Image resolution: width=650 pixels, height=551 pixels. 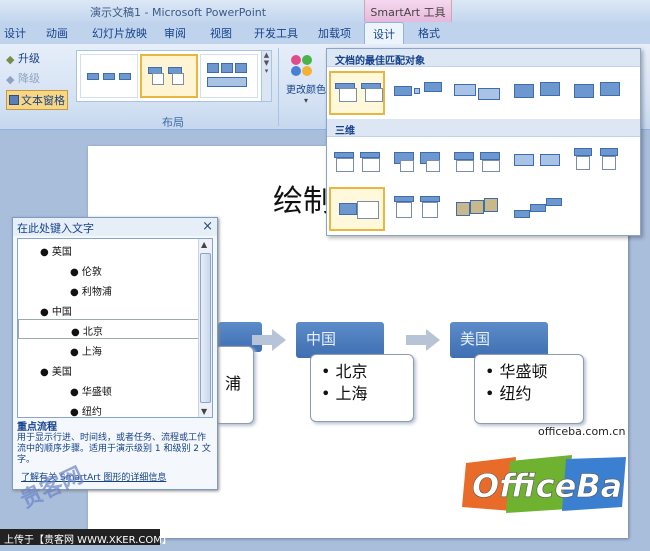 I want to click on gallery-scroll: ▲ ▼ ▾, so click(x=266, y=76).